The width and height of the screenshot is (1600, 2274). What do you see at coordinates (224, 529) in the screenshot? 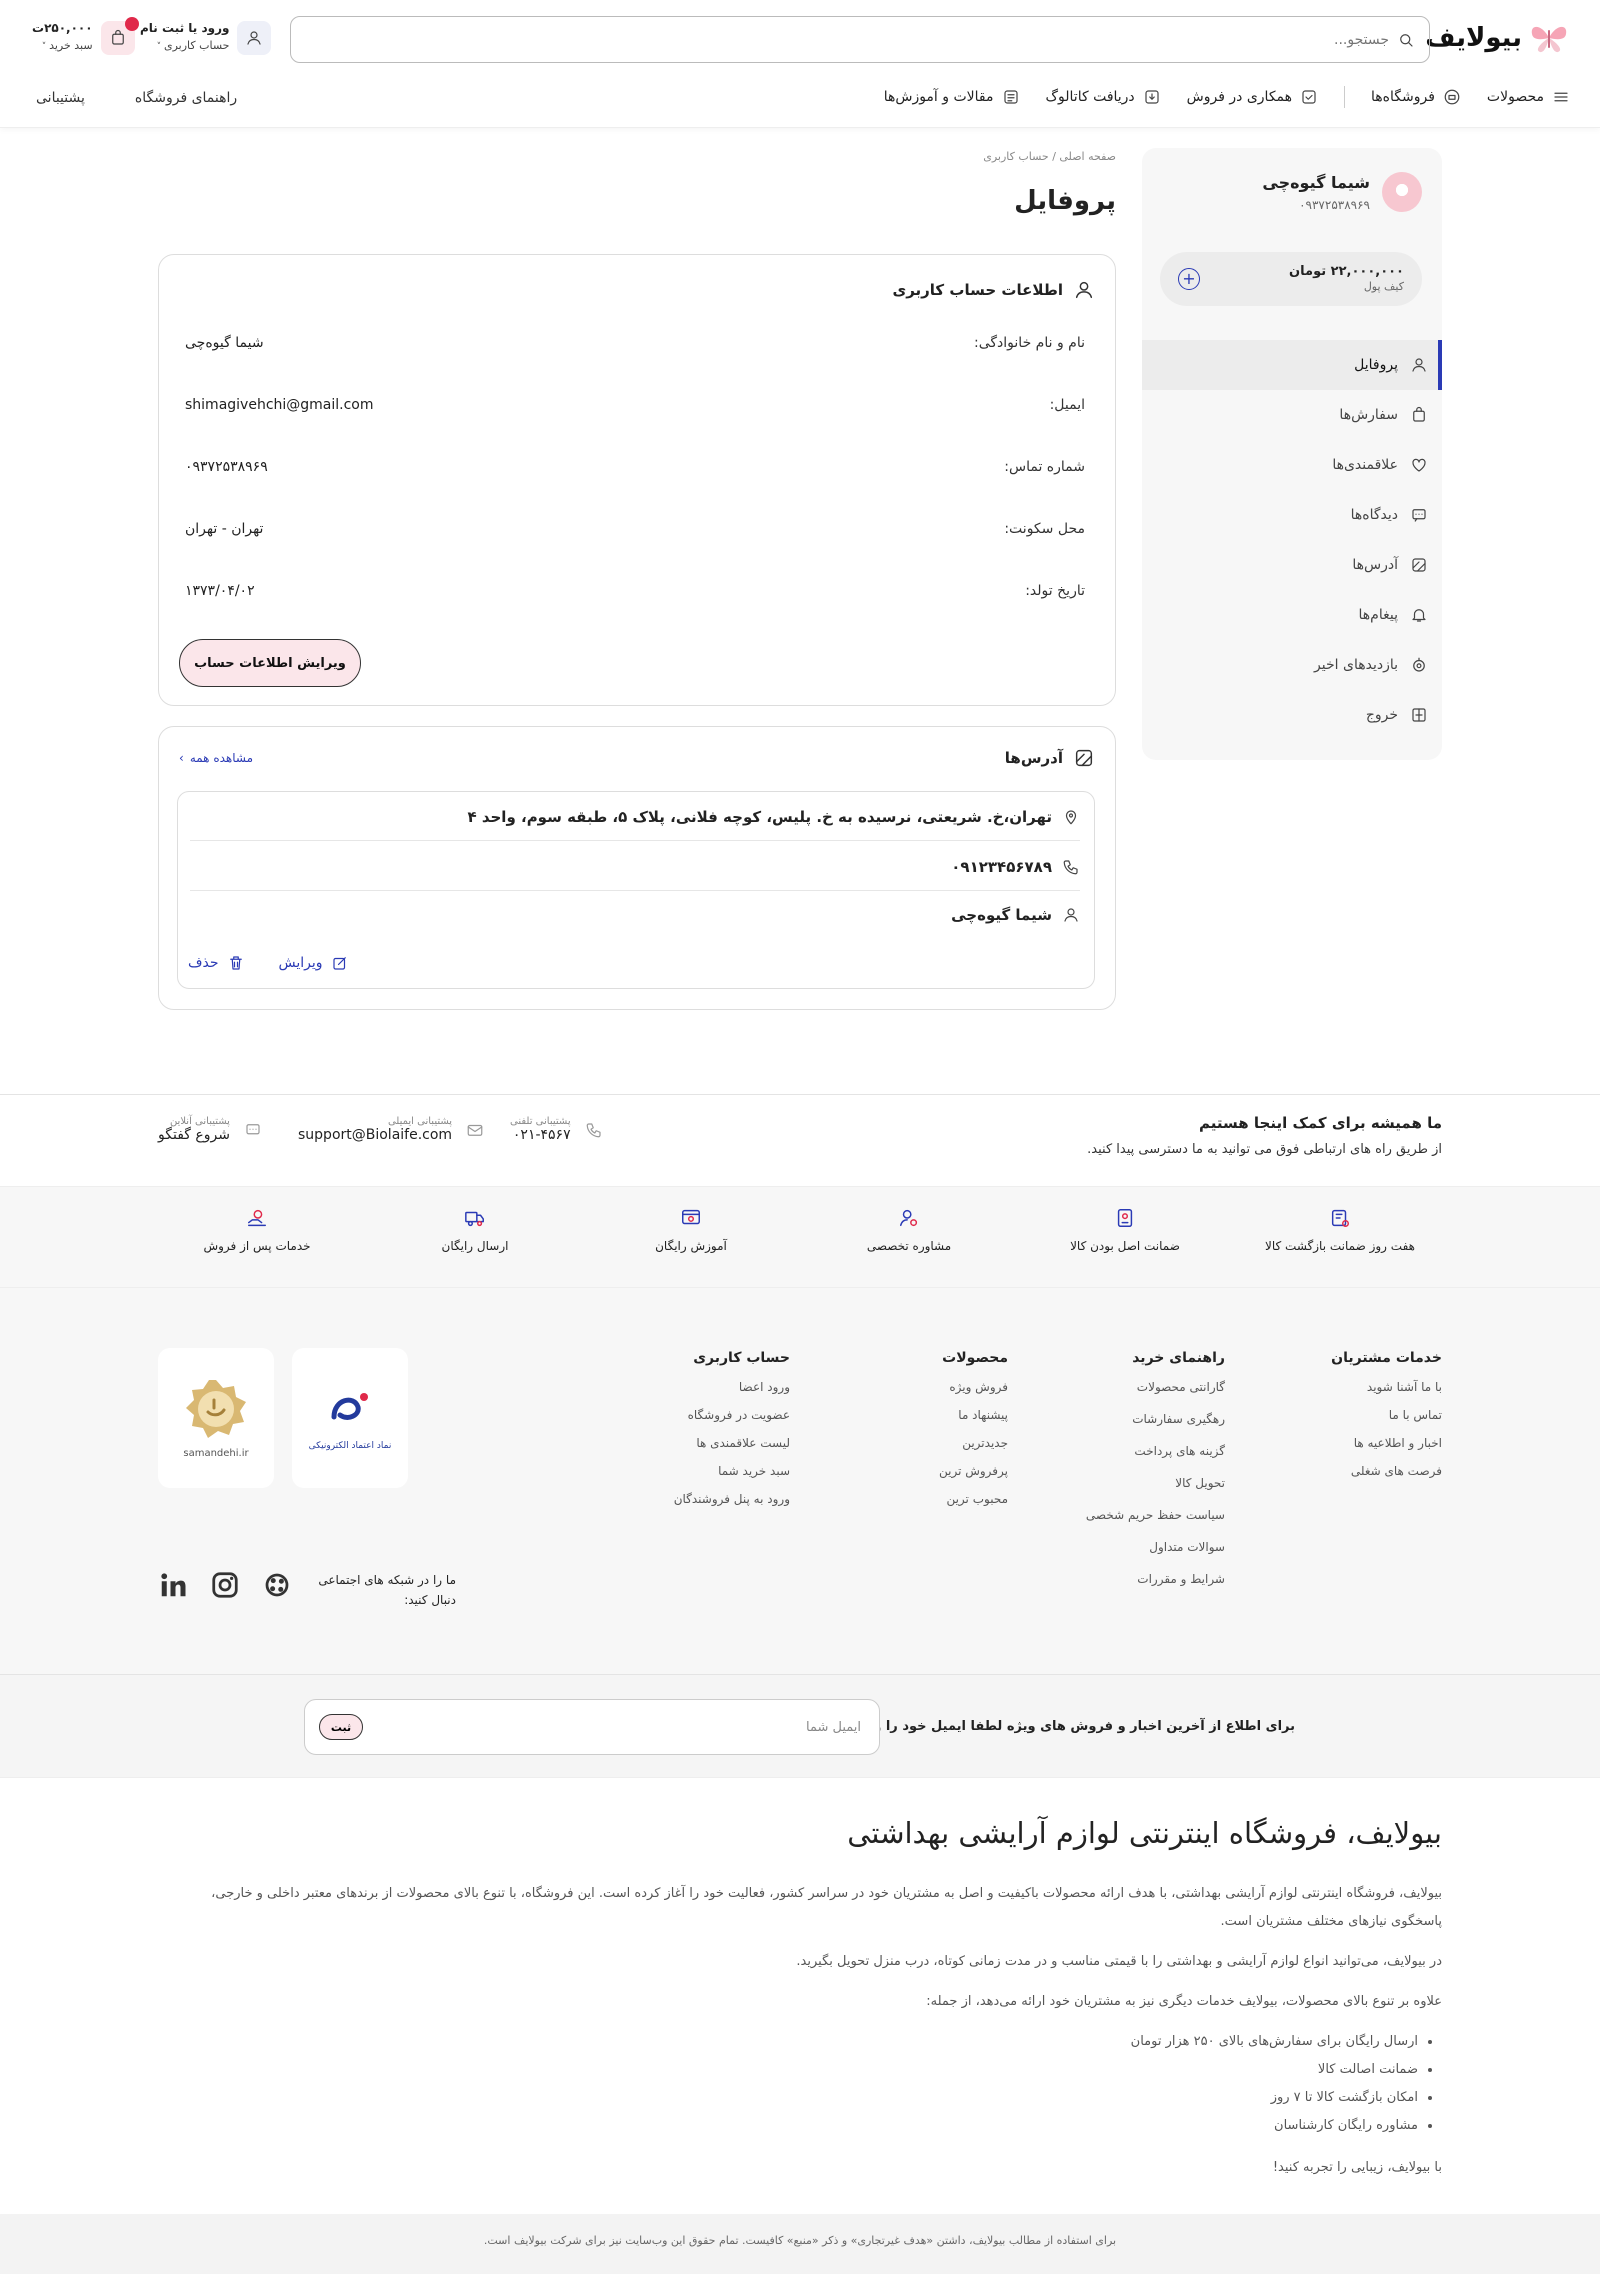
I see `info-value: تهران - تهران` at bounding box center [224, 529].